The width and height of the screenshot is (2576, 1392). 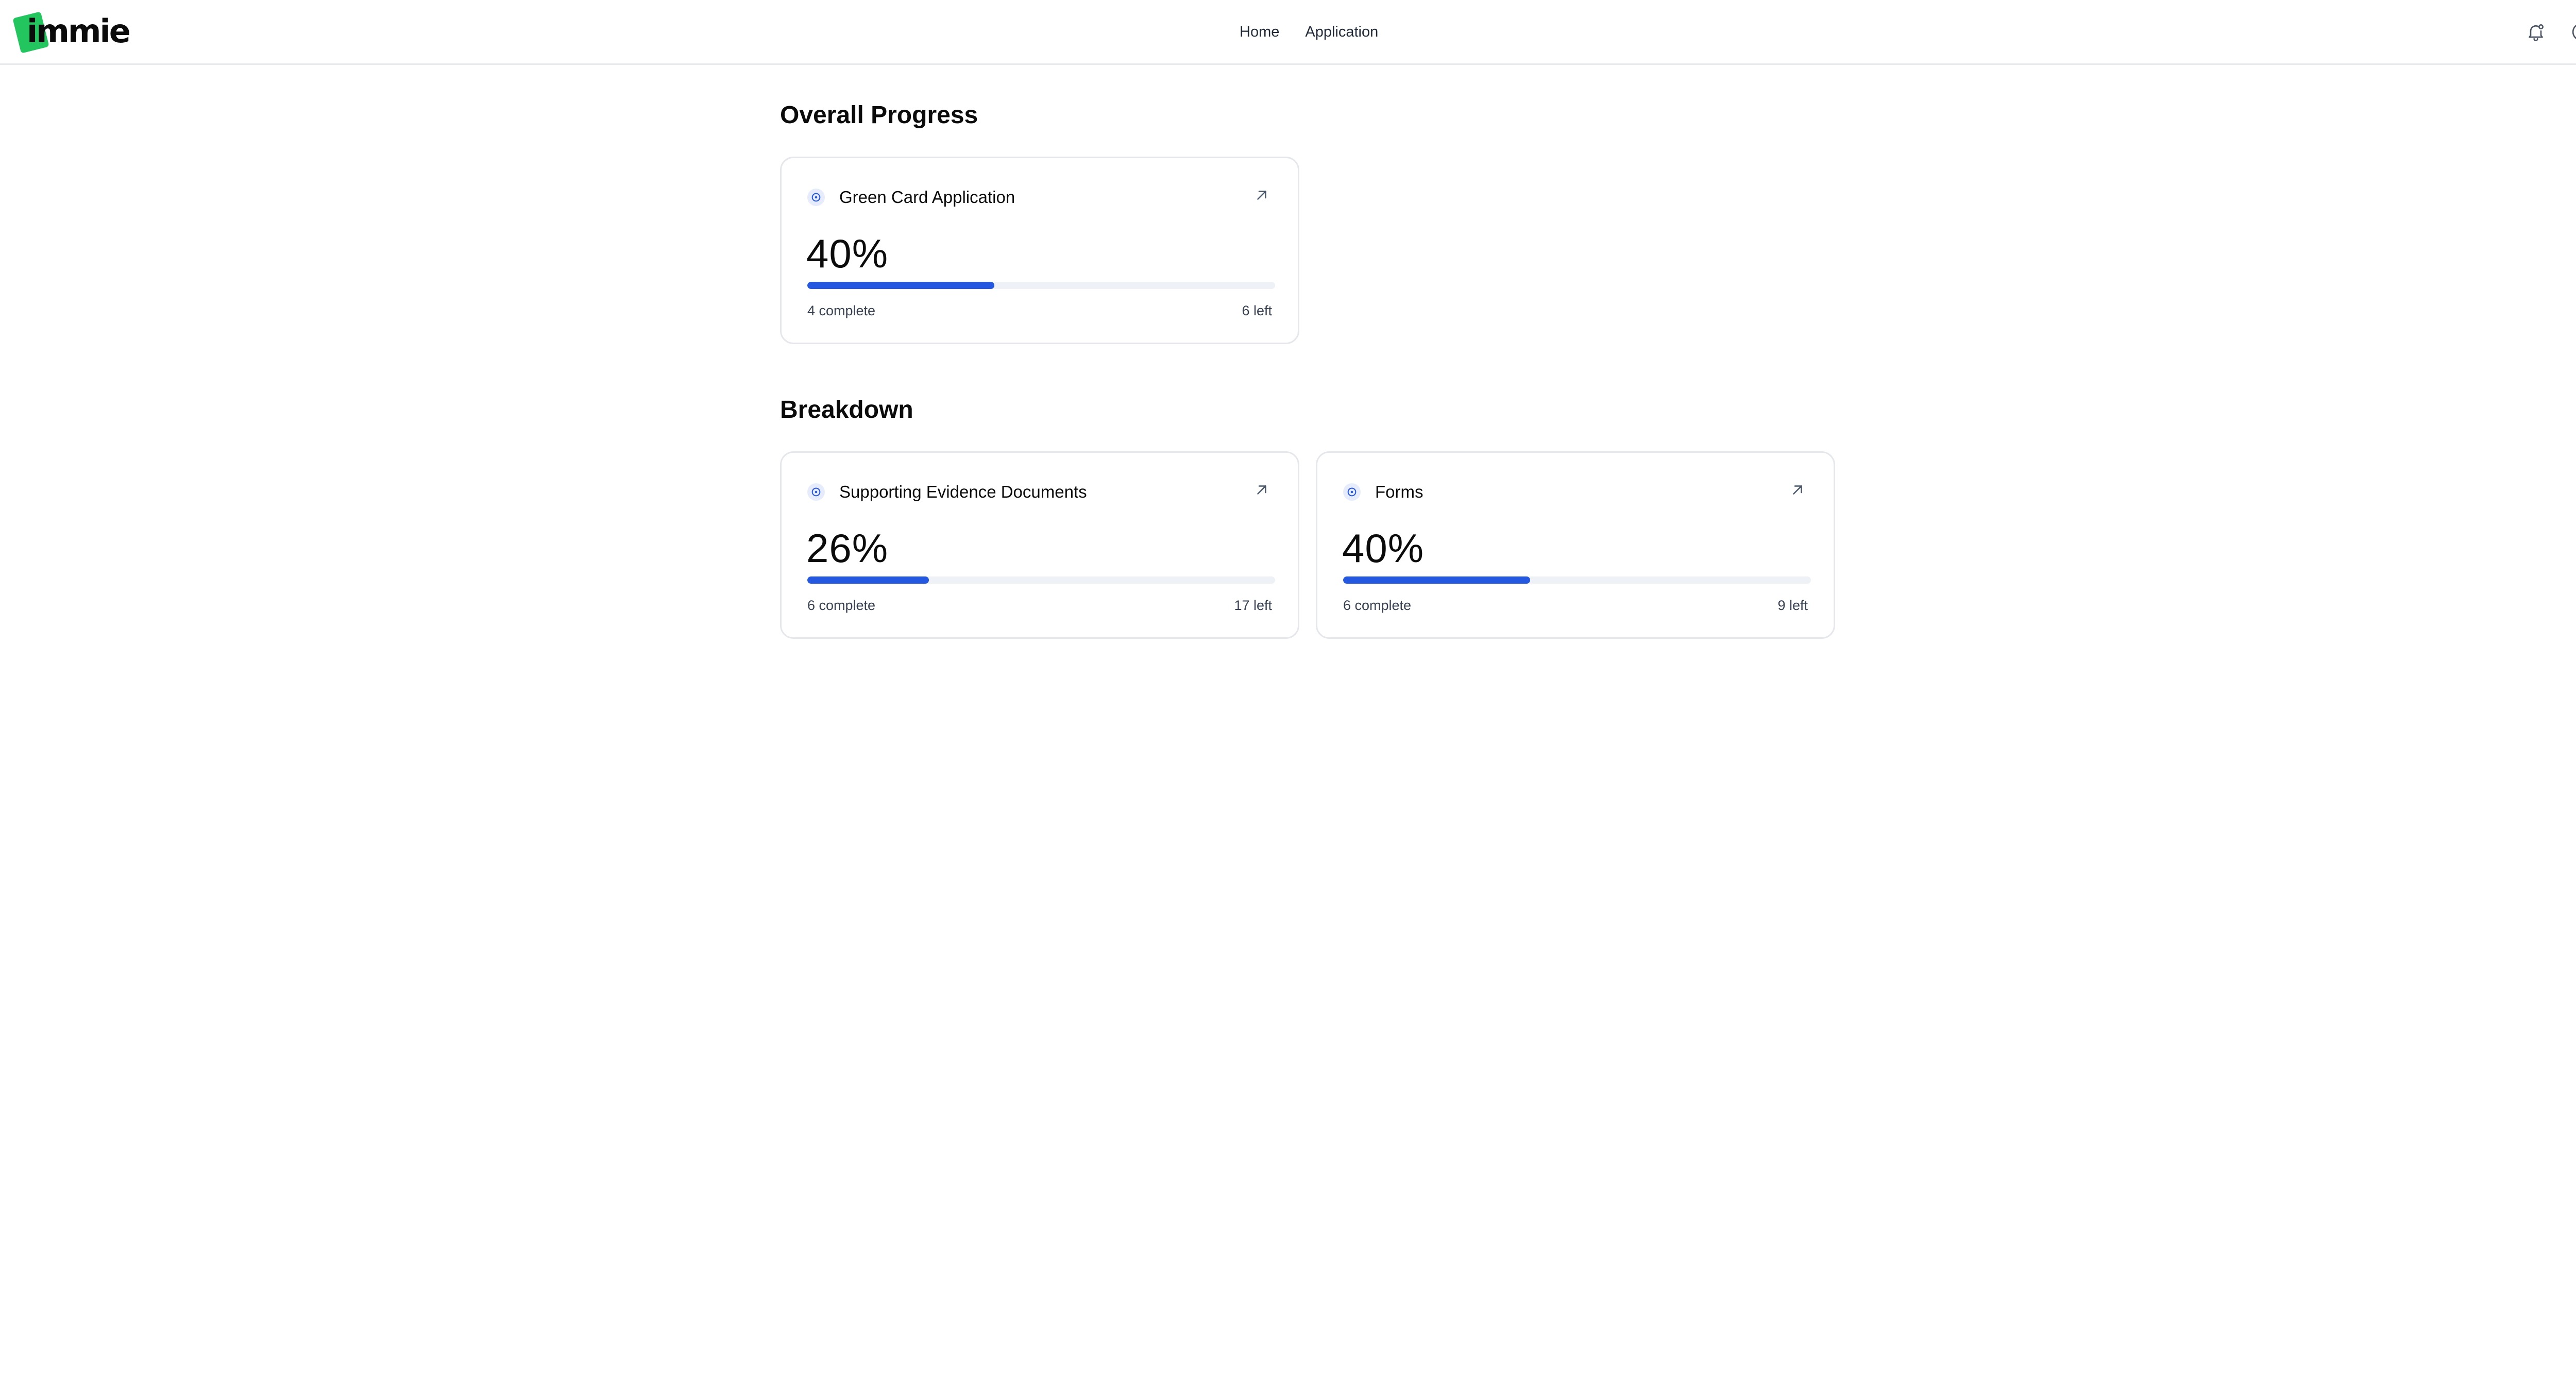 I want to click on card-header: Green Card Application, so click(x=911, y=197).